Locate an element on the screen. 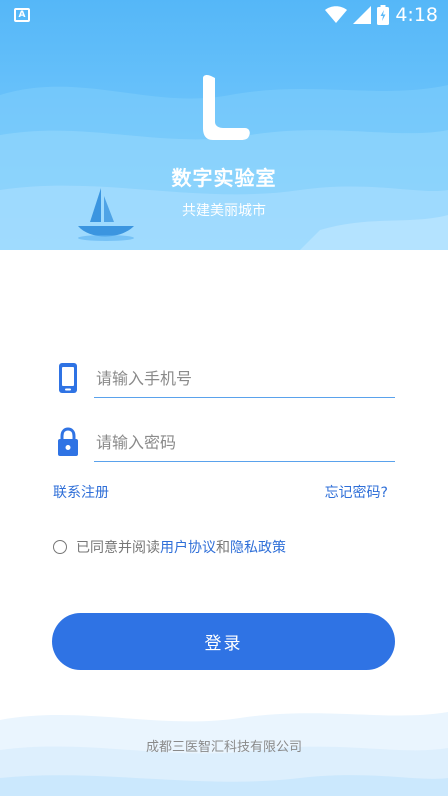 The width and height of the screenshot is (448, 796). register-link: 联系注册 is located at coordinates (81, 492).